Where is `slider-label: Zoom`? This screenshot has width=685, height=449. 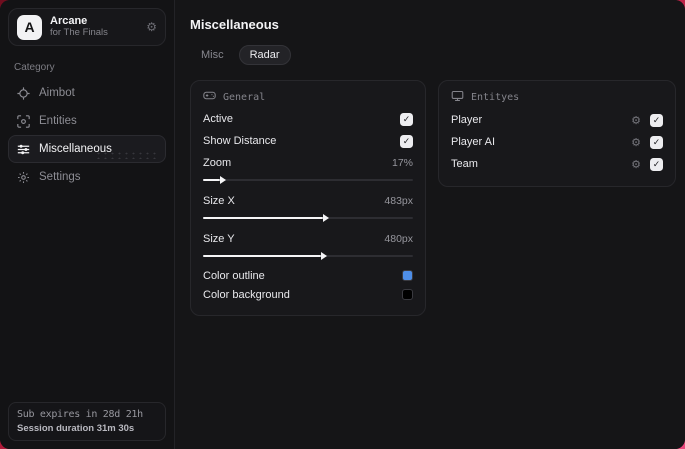 slider-label: Zoom is located at coordinates (217, 163).